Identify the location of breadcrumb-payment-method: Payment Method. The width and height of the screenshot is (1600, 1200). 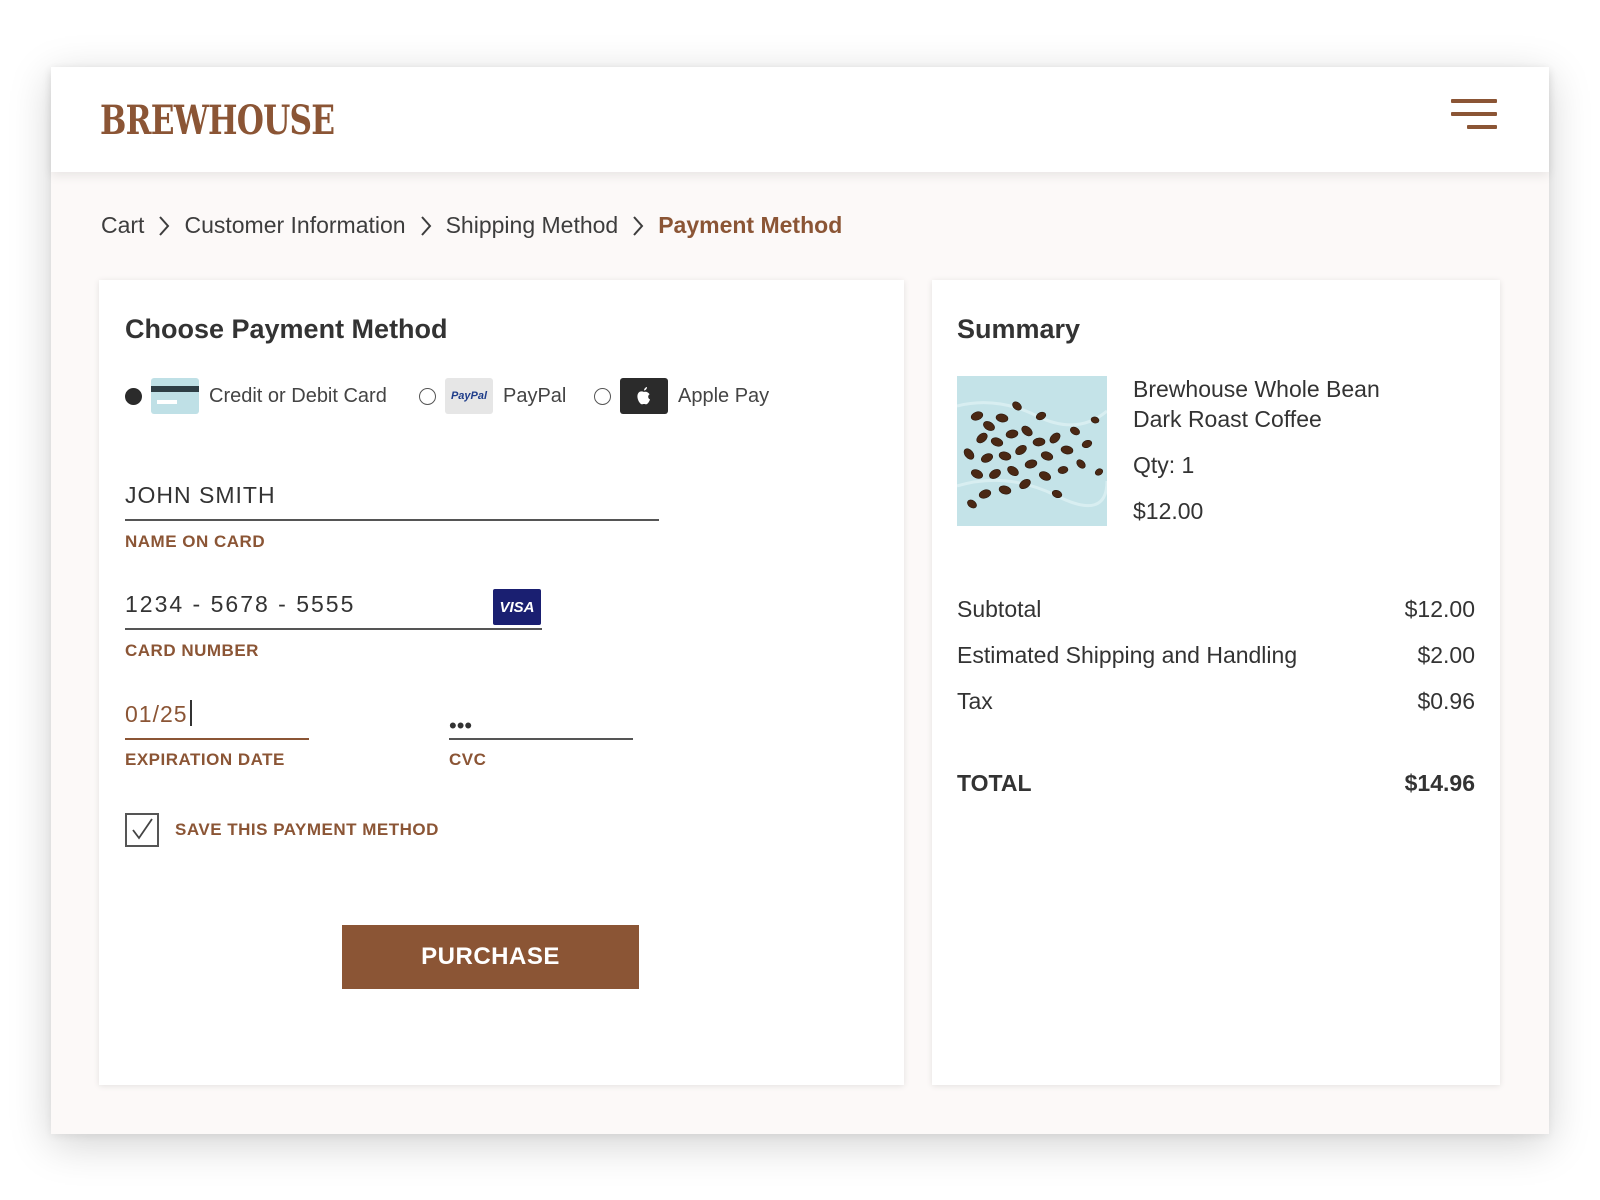
(750, 225).